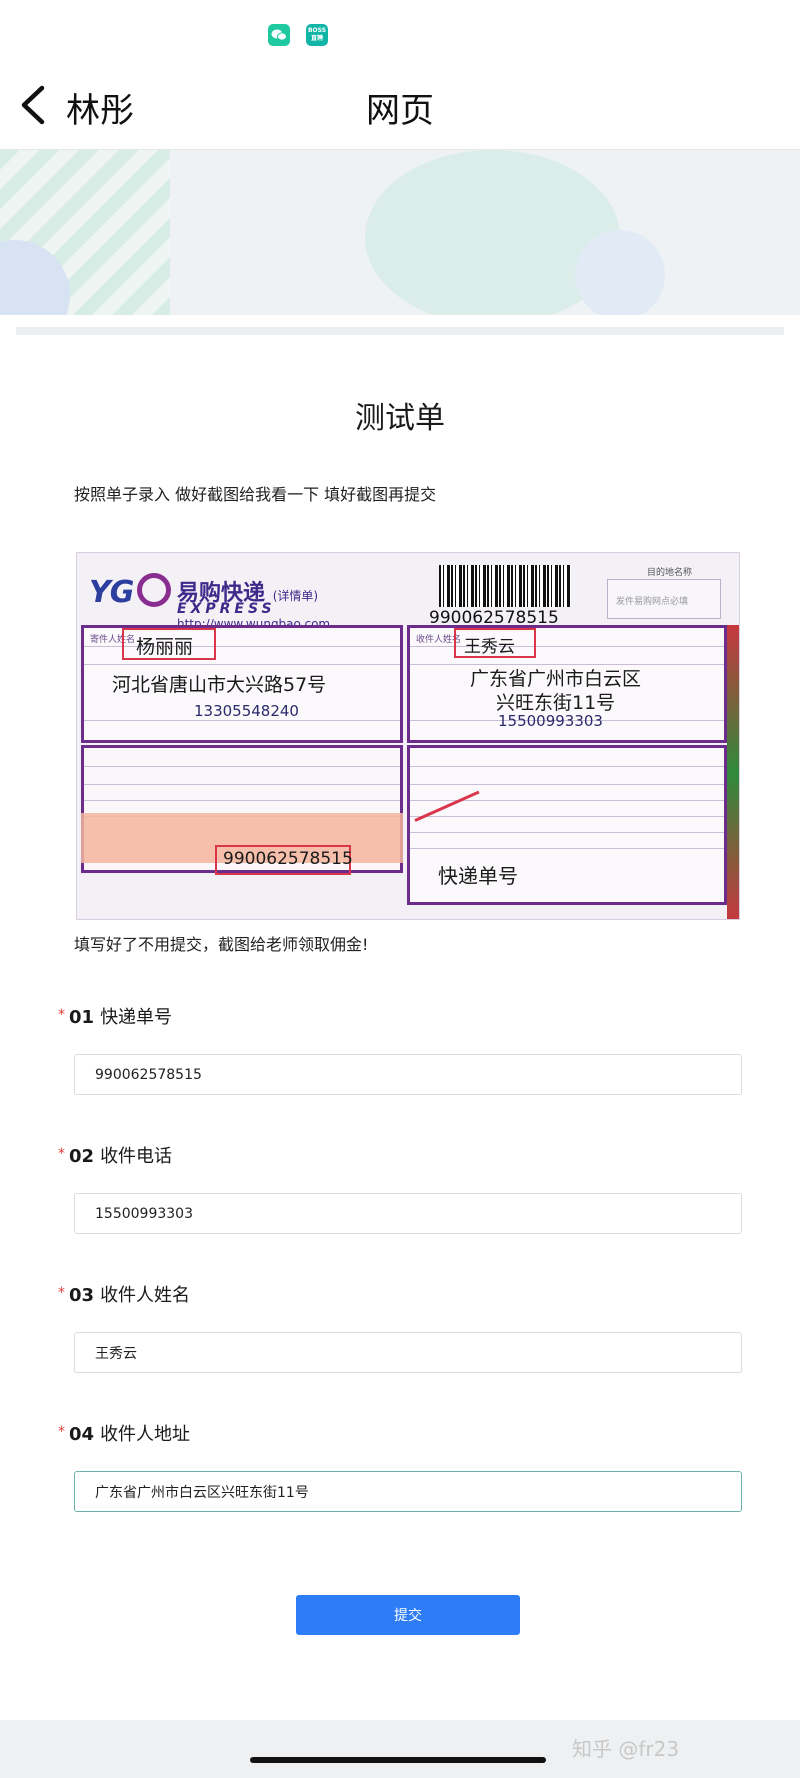 The image size is (800, 1778). Describe the element at coordinates (136, 1156) in the screenshot. I see `question-text: 收件电话` at that location.